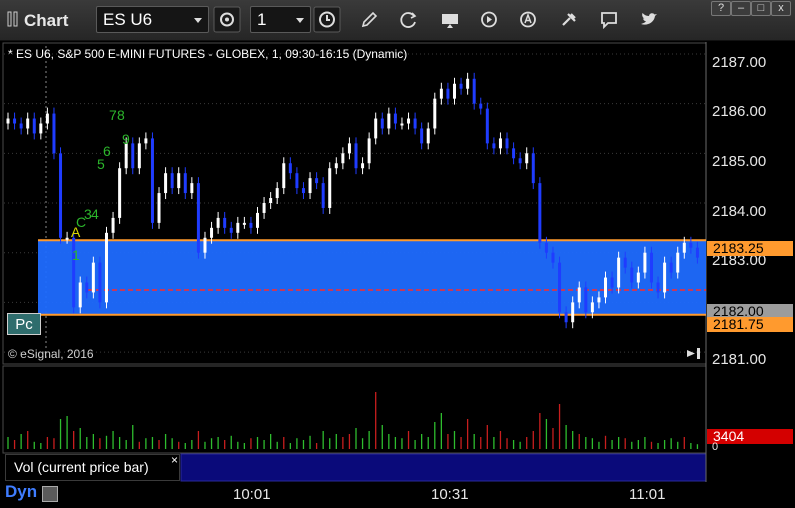 Image resolution: width=795 pixels, height=508 pixels. What do you see at coordinates (81, 467) in the screenshot?
I see `volume-panel-text: Vol (current price bar)` at bounding box center [81, 467].